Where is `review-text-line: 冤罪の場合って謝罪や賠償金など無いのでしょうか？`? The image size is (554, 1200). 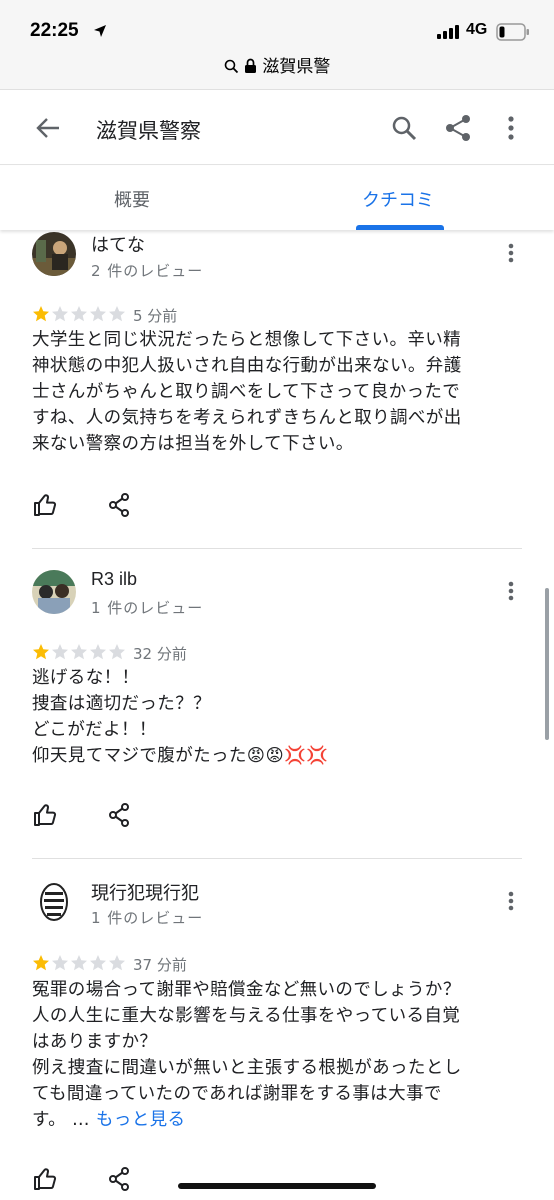
review-text-line: 冤罪の場合って謝罪や賠償金など無いのでしょうか？ is located at coordinates (246, 990).